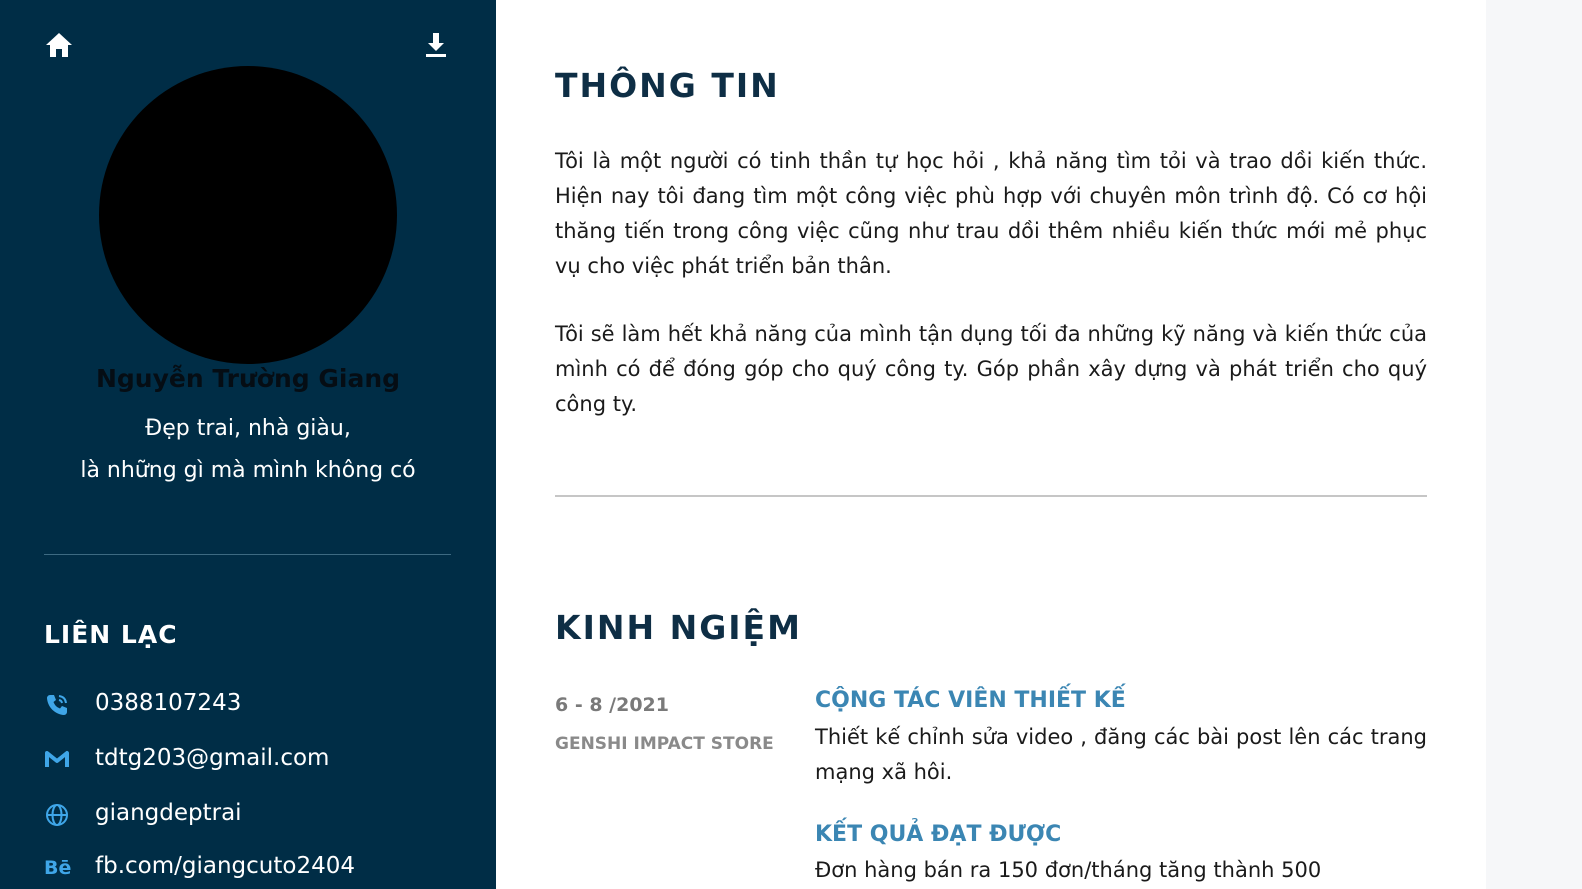 The width and height of the screenshot is (1582, 889). What do you see at coordinates (436, 45) in the screenshot?
I see `download-icon` at bounding box center [436, 45].